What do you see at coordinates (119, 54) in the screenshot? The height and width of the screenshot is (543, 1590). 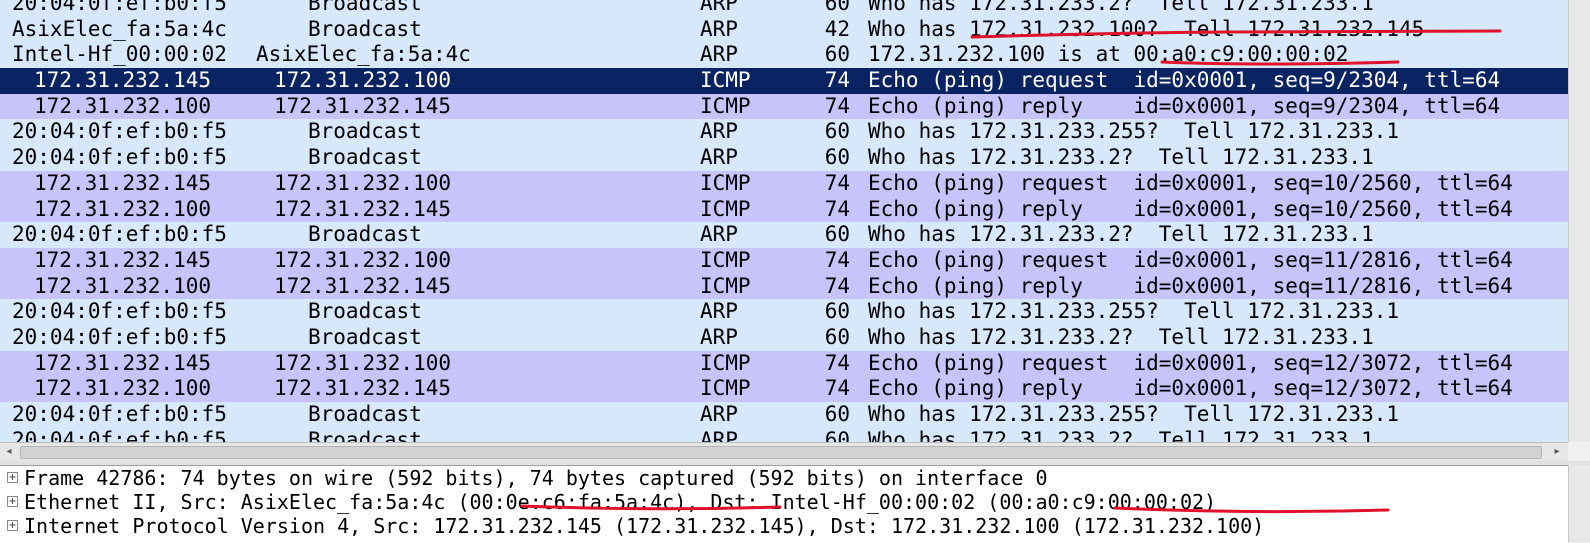 I see `source-cell: Intel-Hf_00:00:02` at bounding box center [119, 54].